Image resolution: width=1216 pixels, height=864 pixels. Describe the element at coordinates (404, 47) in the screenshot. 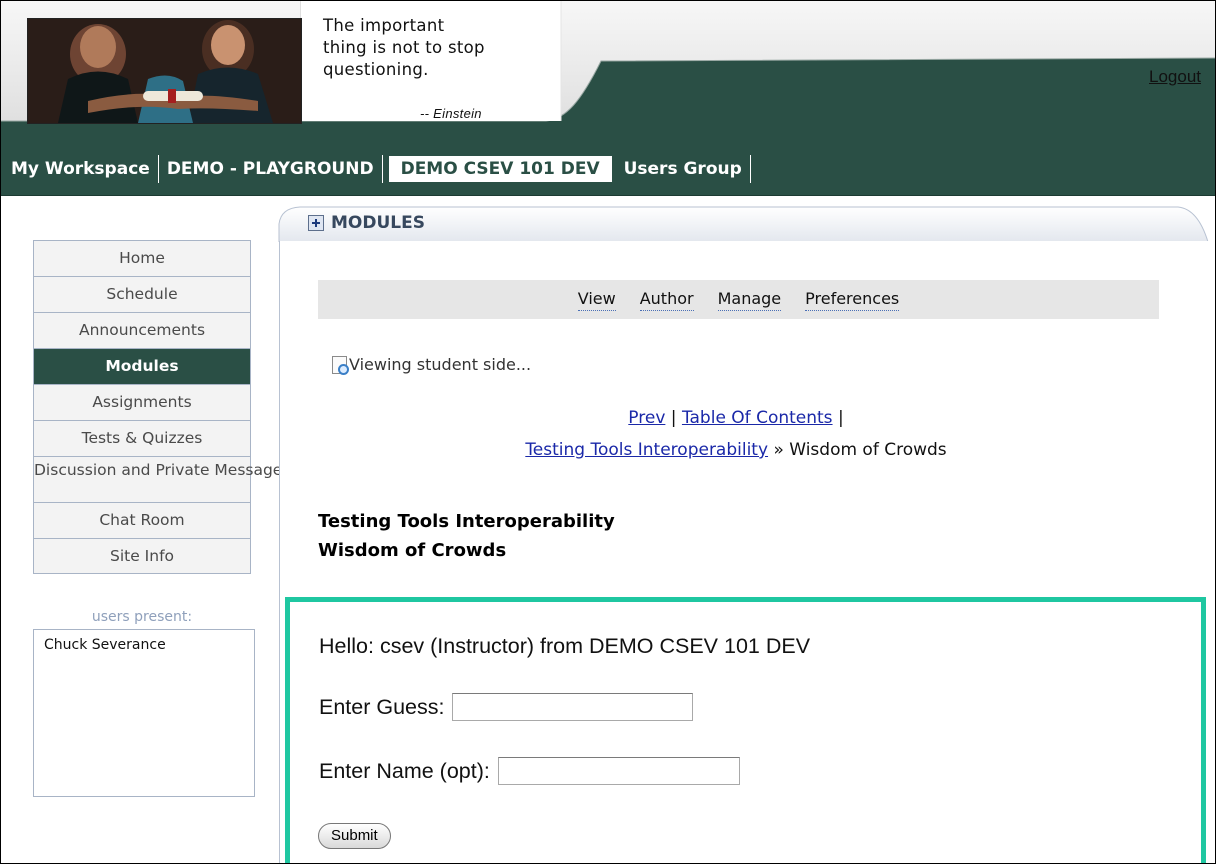

I see `quote-line-2: thing is not to stop` at that location.